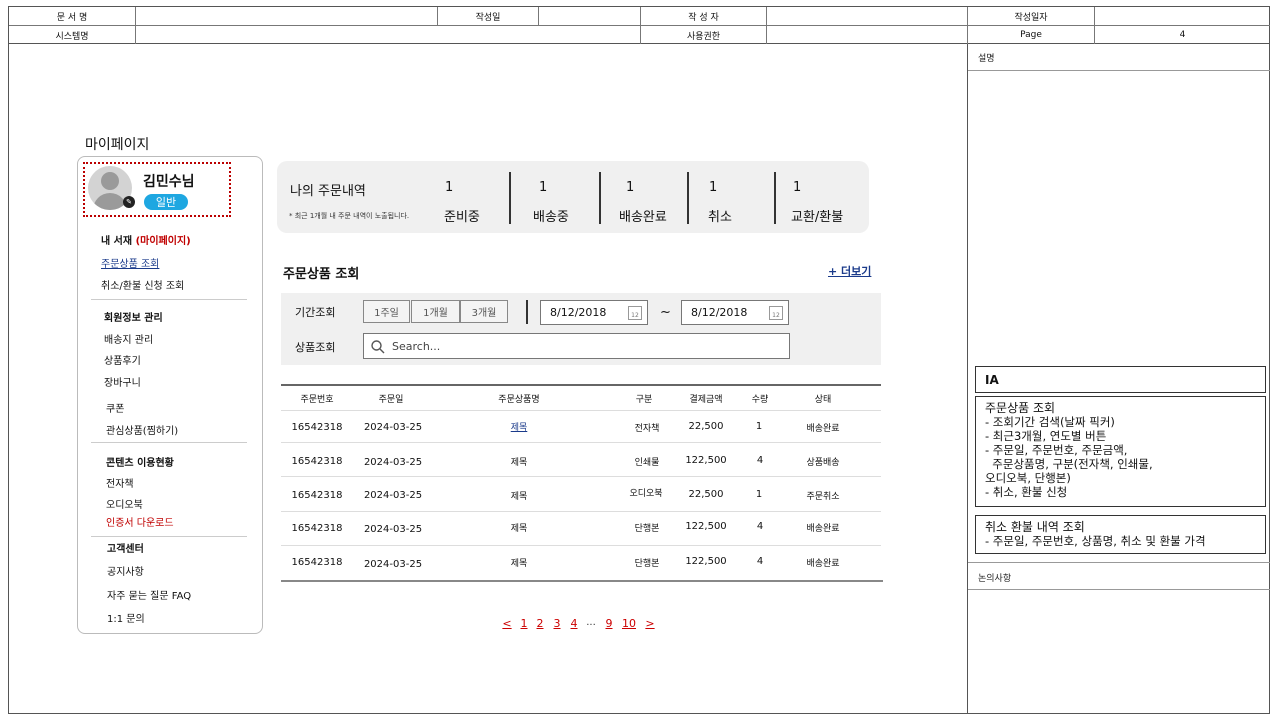 This screenshot has height=720, width=1280. What do you see at coordinates (1182, 16) in the screenshot?
I see `write-date-value` at bounding box center [1182, 16].